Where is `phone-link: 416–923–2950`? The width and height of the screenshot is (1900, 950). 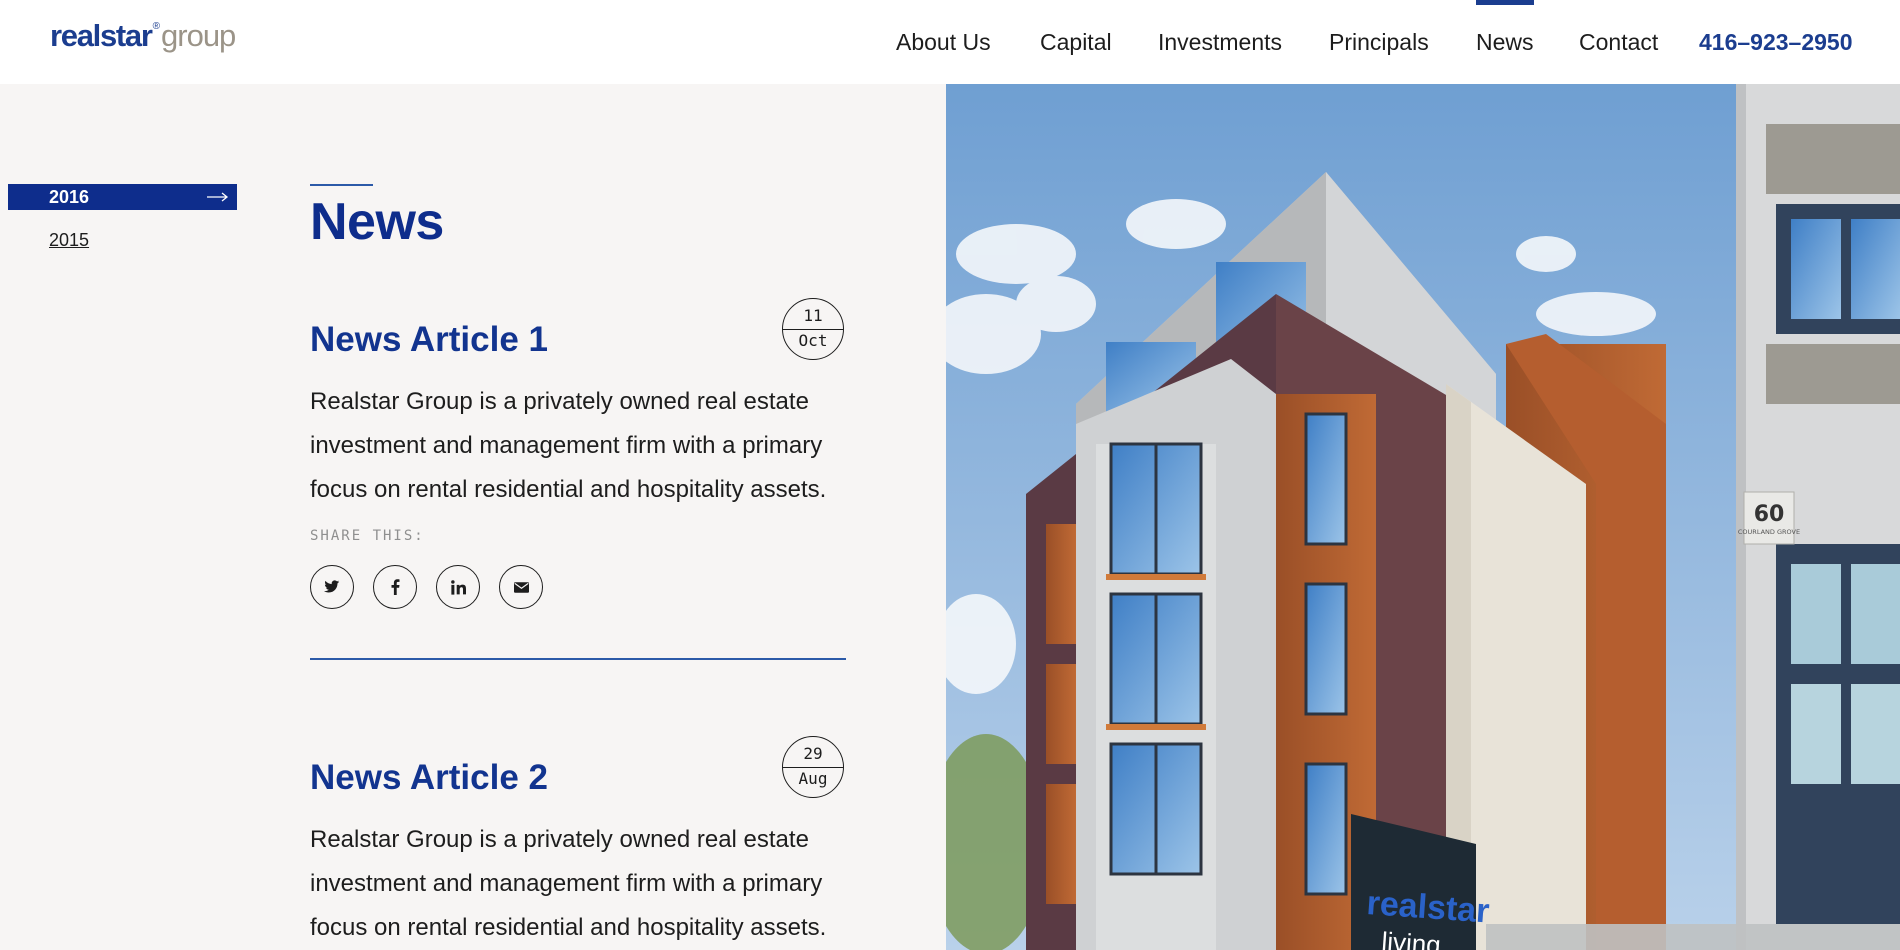 phone-link: 416–923–2950 is located at coordinates (1776, 42).